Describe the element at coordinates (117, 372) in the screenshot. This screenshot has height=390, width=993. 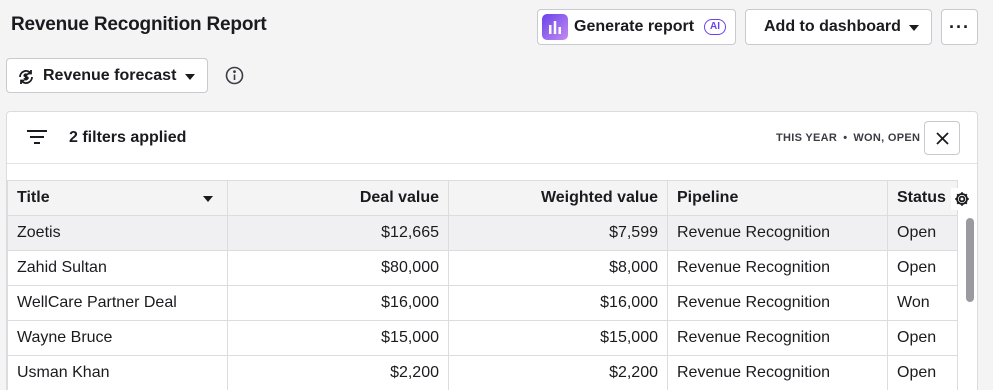
I see `cell-title: Usman Khan` at that location.